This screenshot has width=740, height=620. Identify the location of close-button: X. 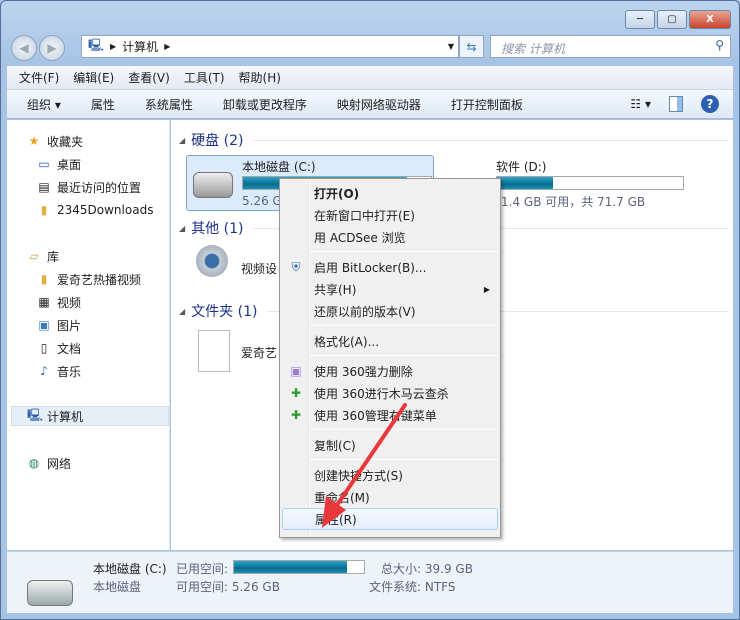
(710, 19).